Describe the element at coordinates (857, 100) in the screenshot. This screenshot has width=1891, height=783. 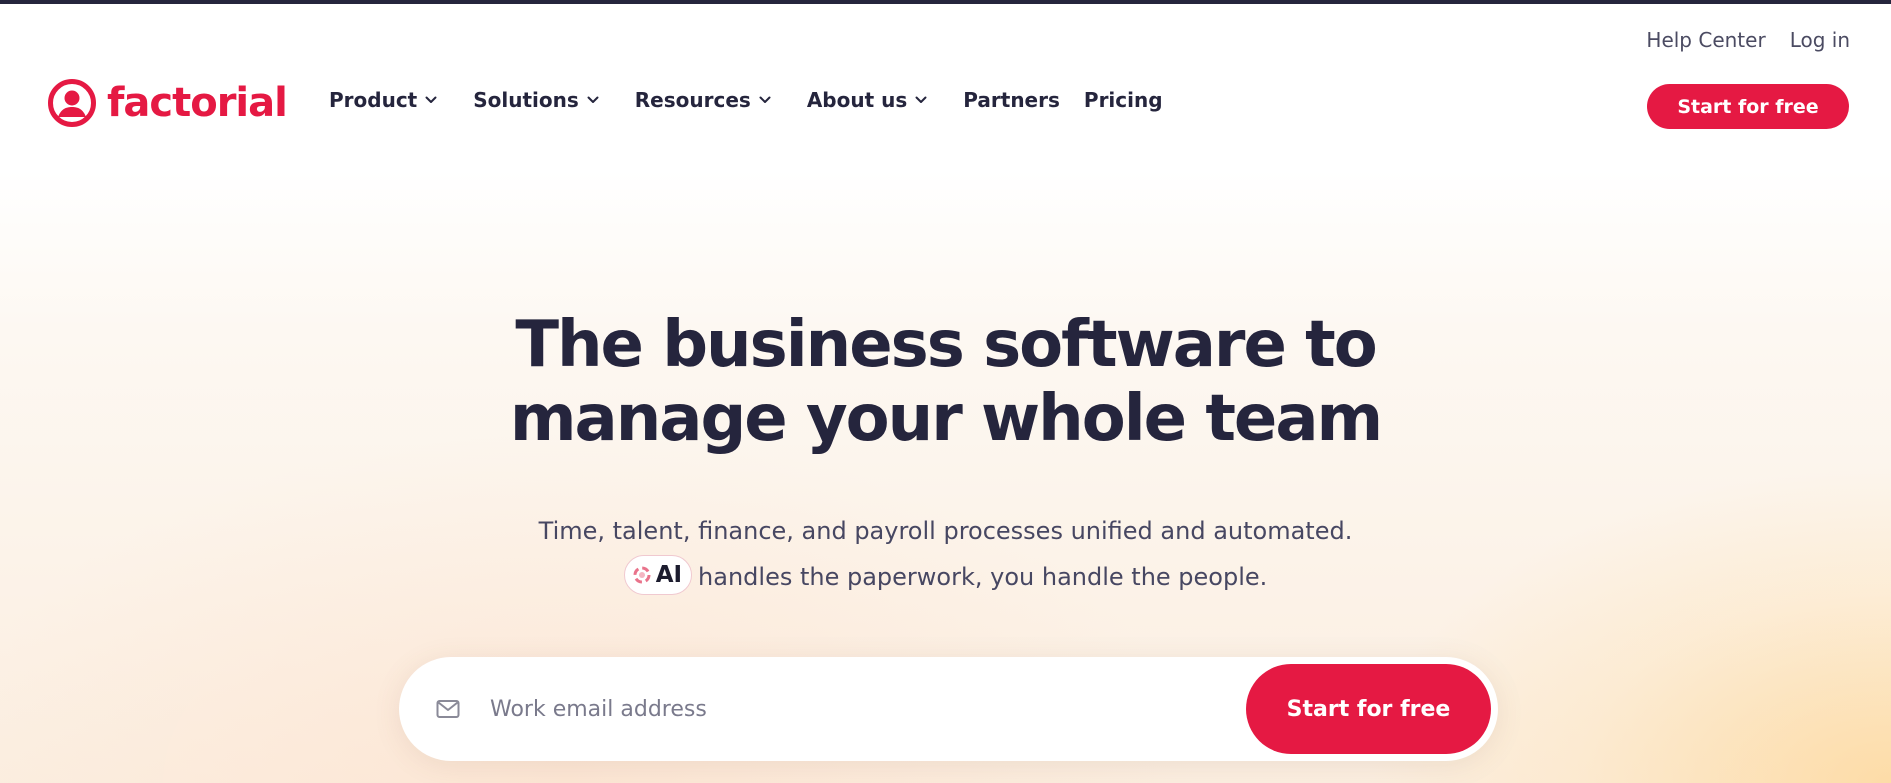
I see `nav-item-label: About us` at that location.